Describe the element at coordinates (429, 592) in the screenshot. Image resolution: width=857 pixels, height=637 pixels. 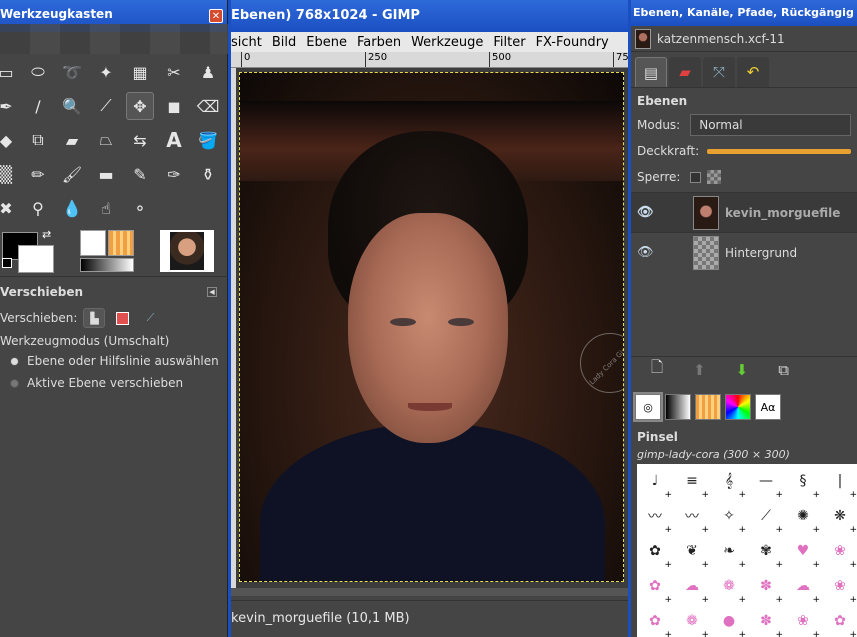
I see `horizontal-scrollbar` at that location.